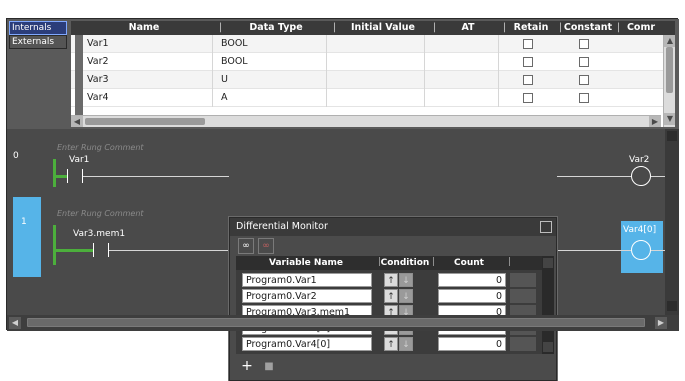  Describe the element at coordinates (639, 230) in the screenshot. I see `coil-variable: Var4[0]` at that location.